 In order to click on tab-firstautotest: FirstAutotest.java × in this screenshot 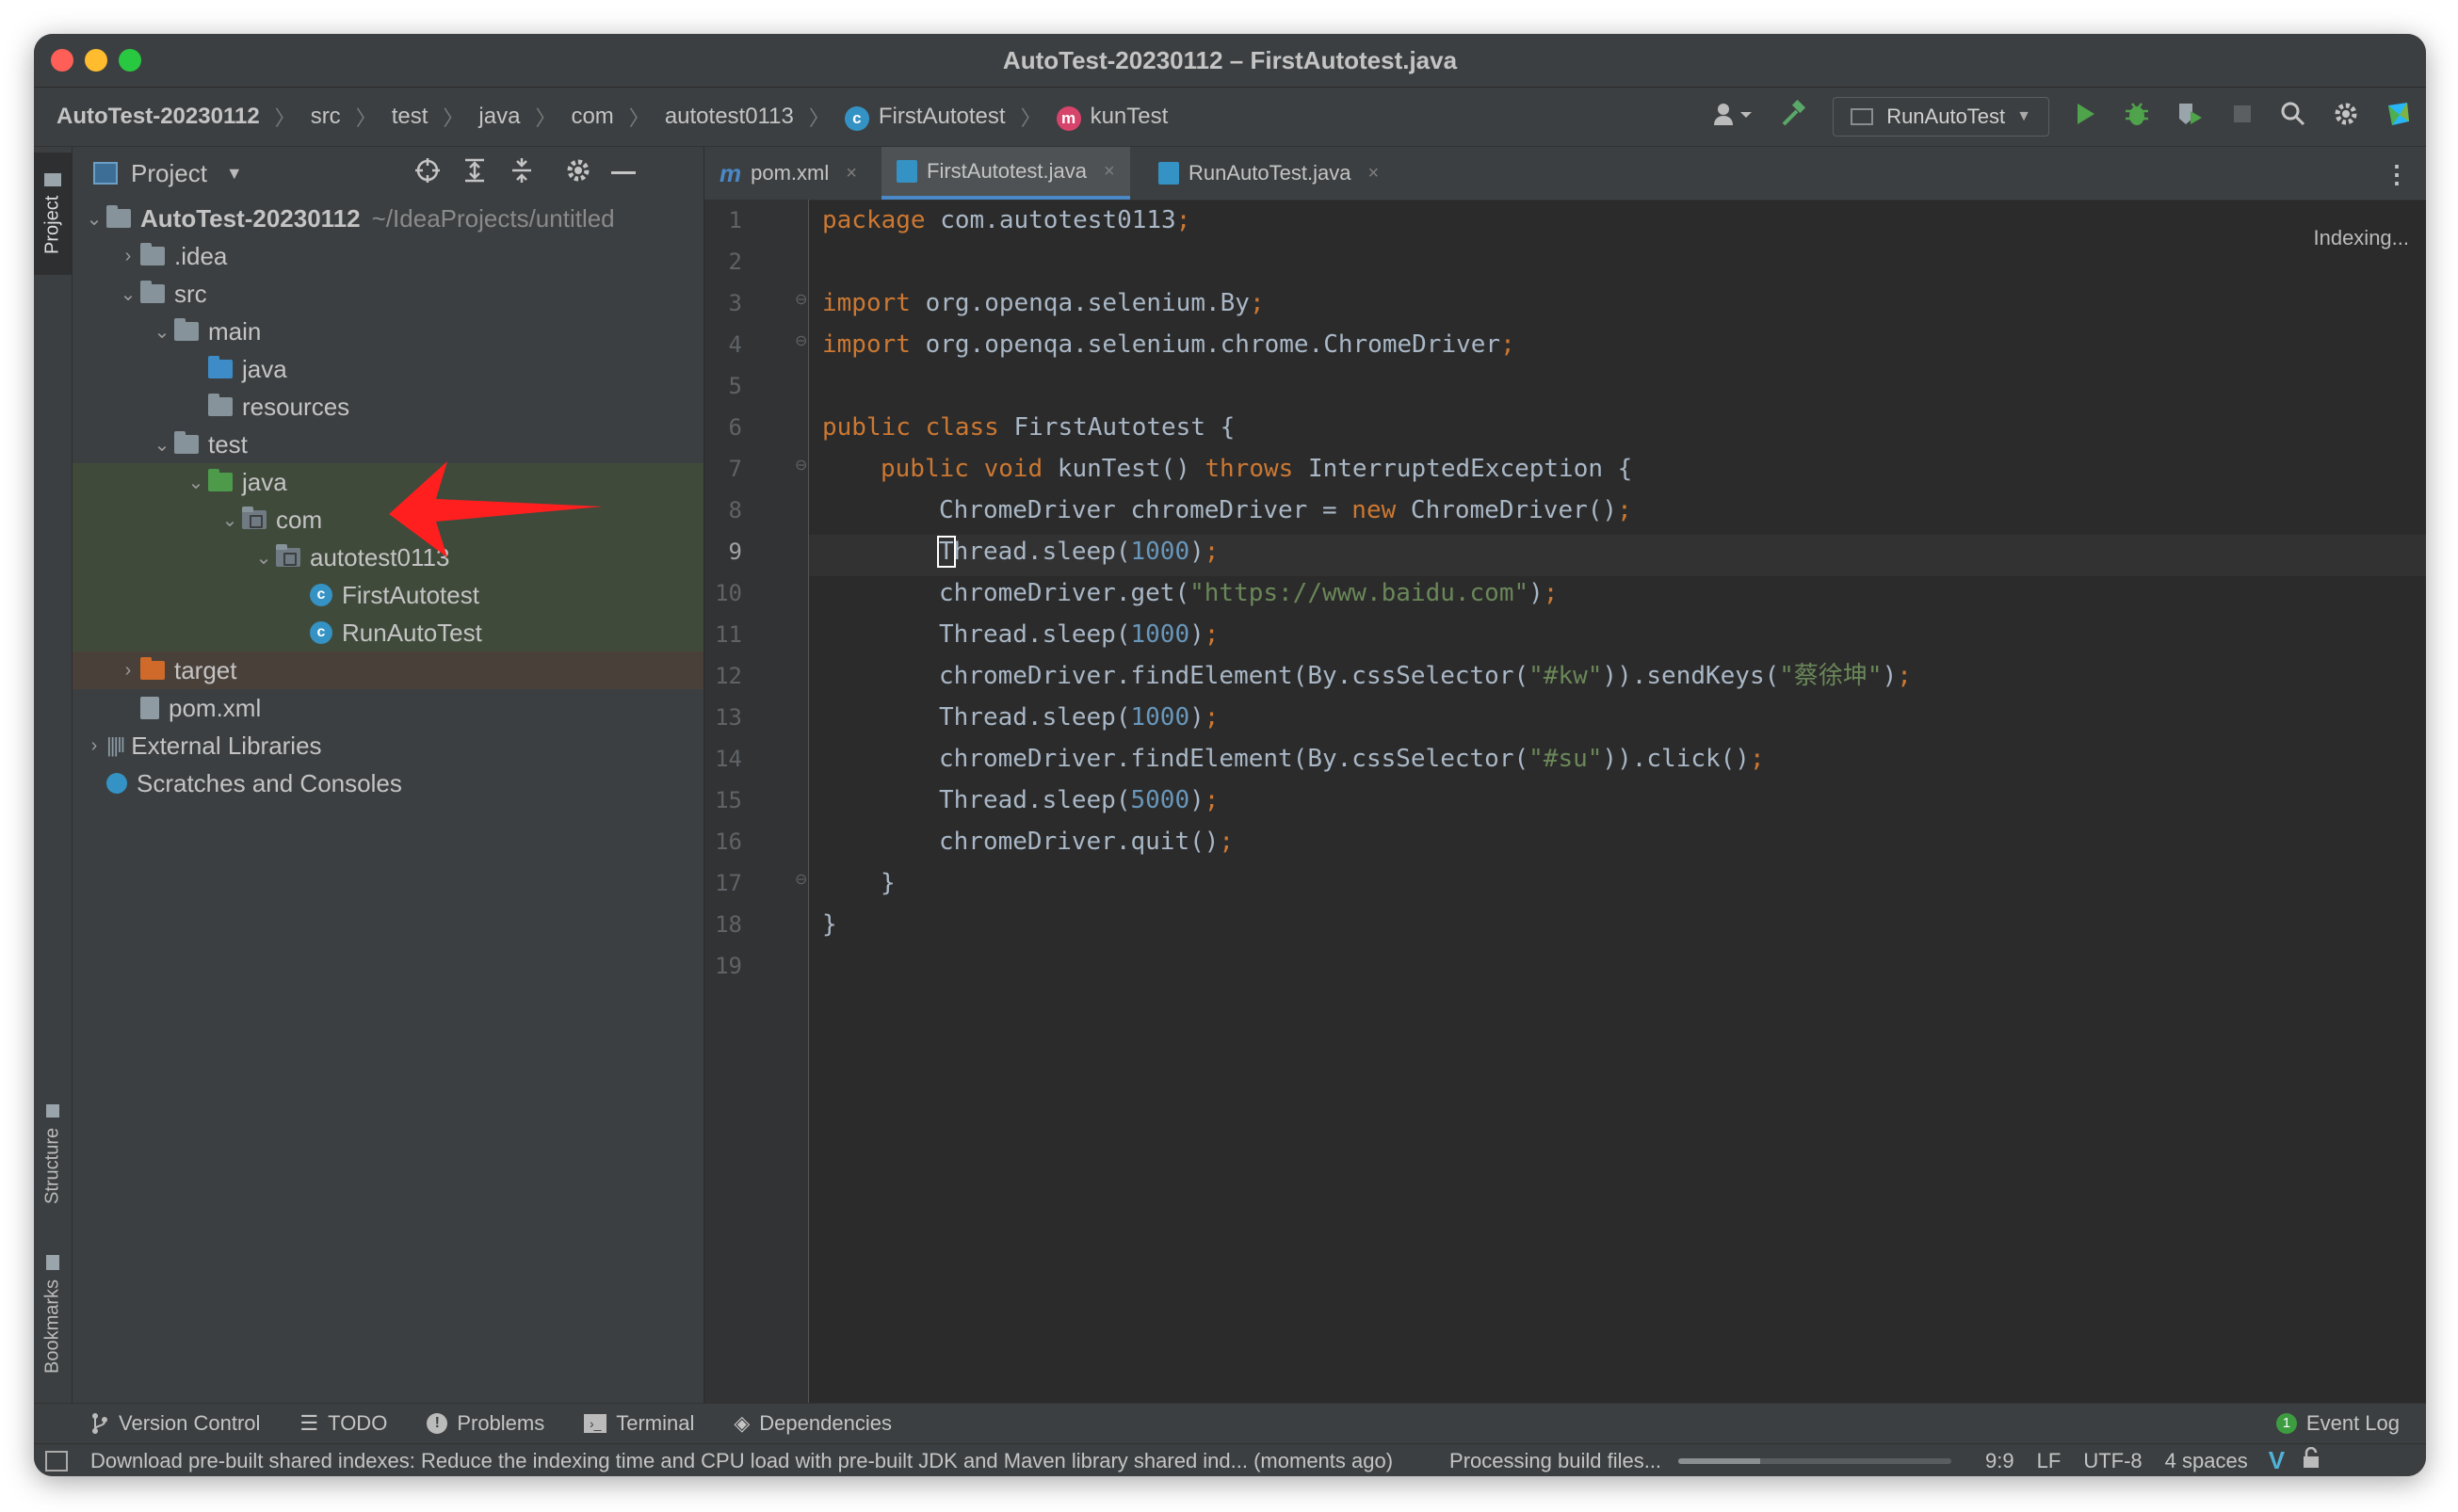, I will do `click(1005, 173)`.